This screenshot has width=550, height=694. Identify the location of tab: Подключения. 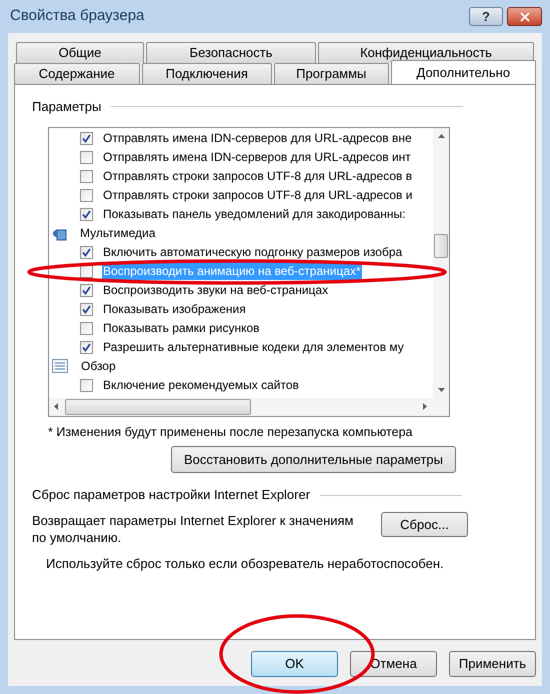
(207, 73).